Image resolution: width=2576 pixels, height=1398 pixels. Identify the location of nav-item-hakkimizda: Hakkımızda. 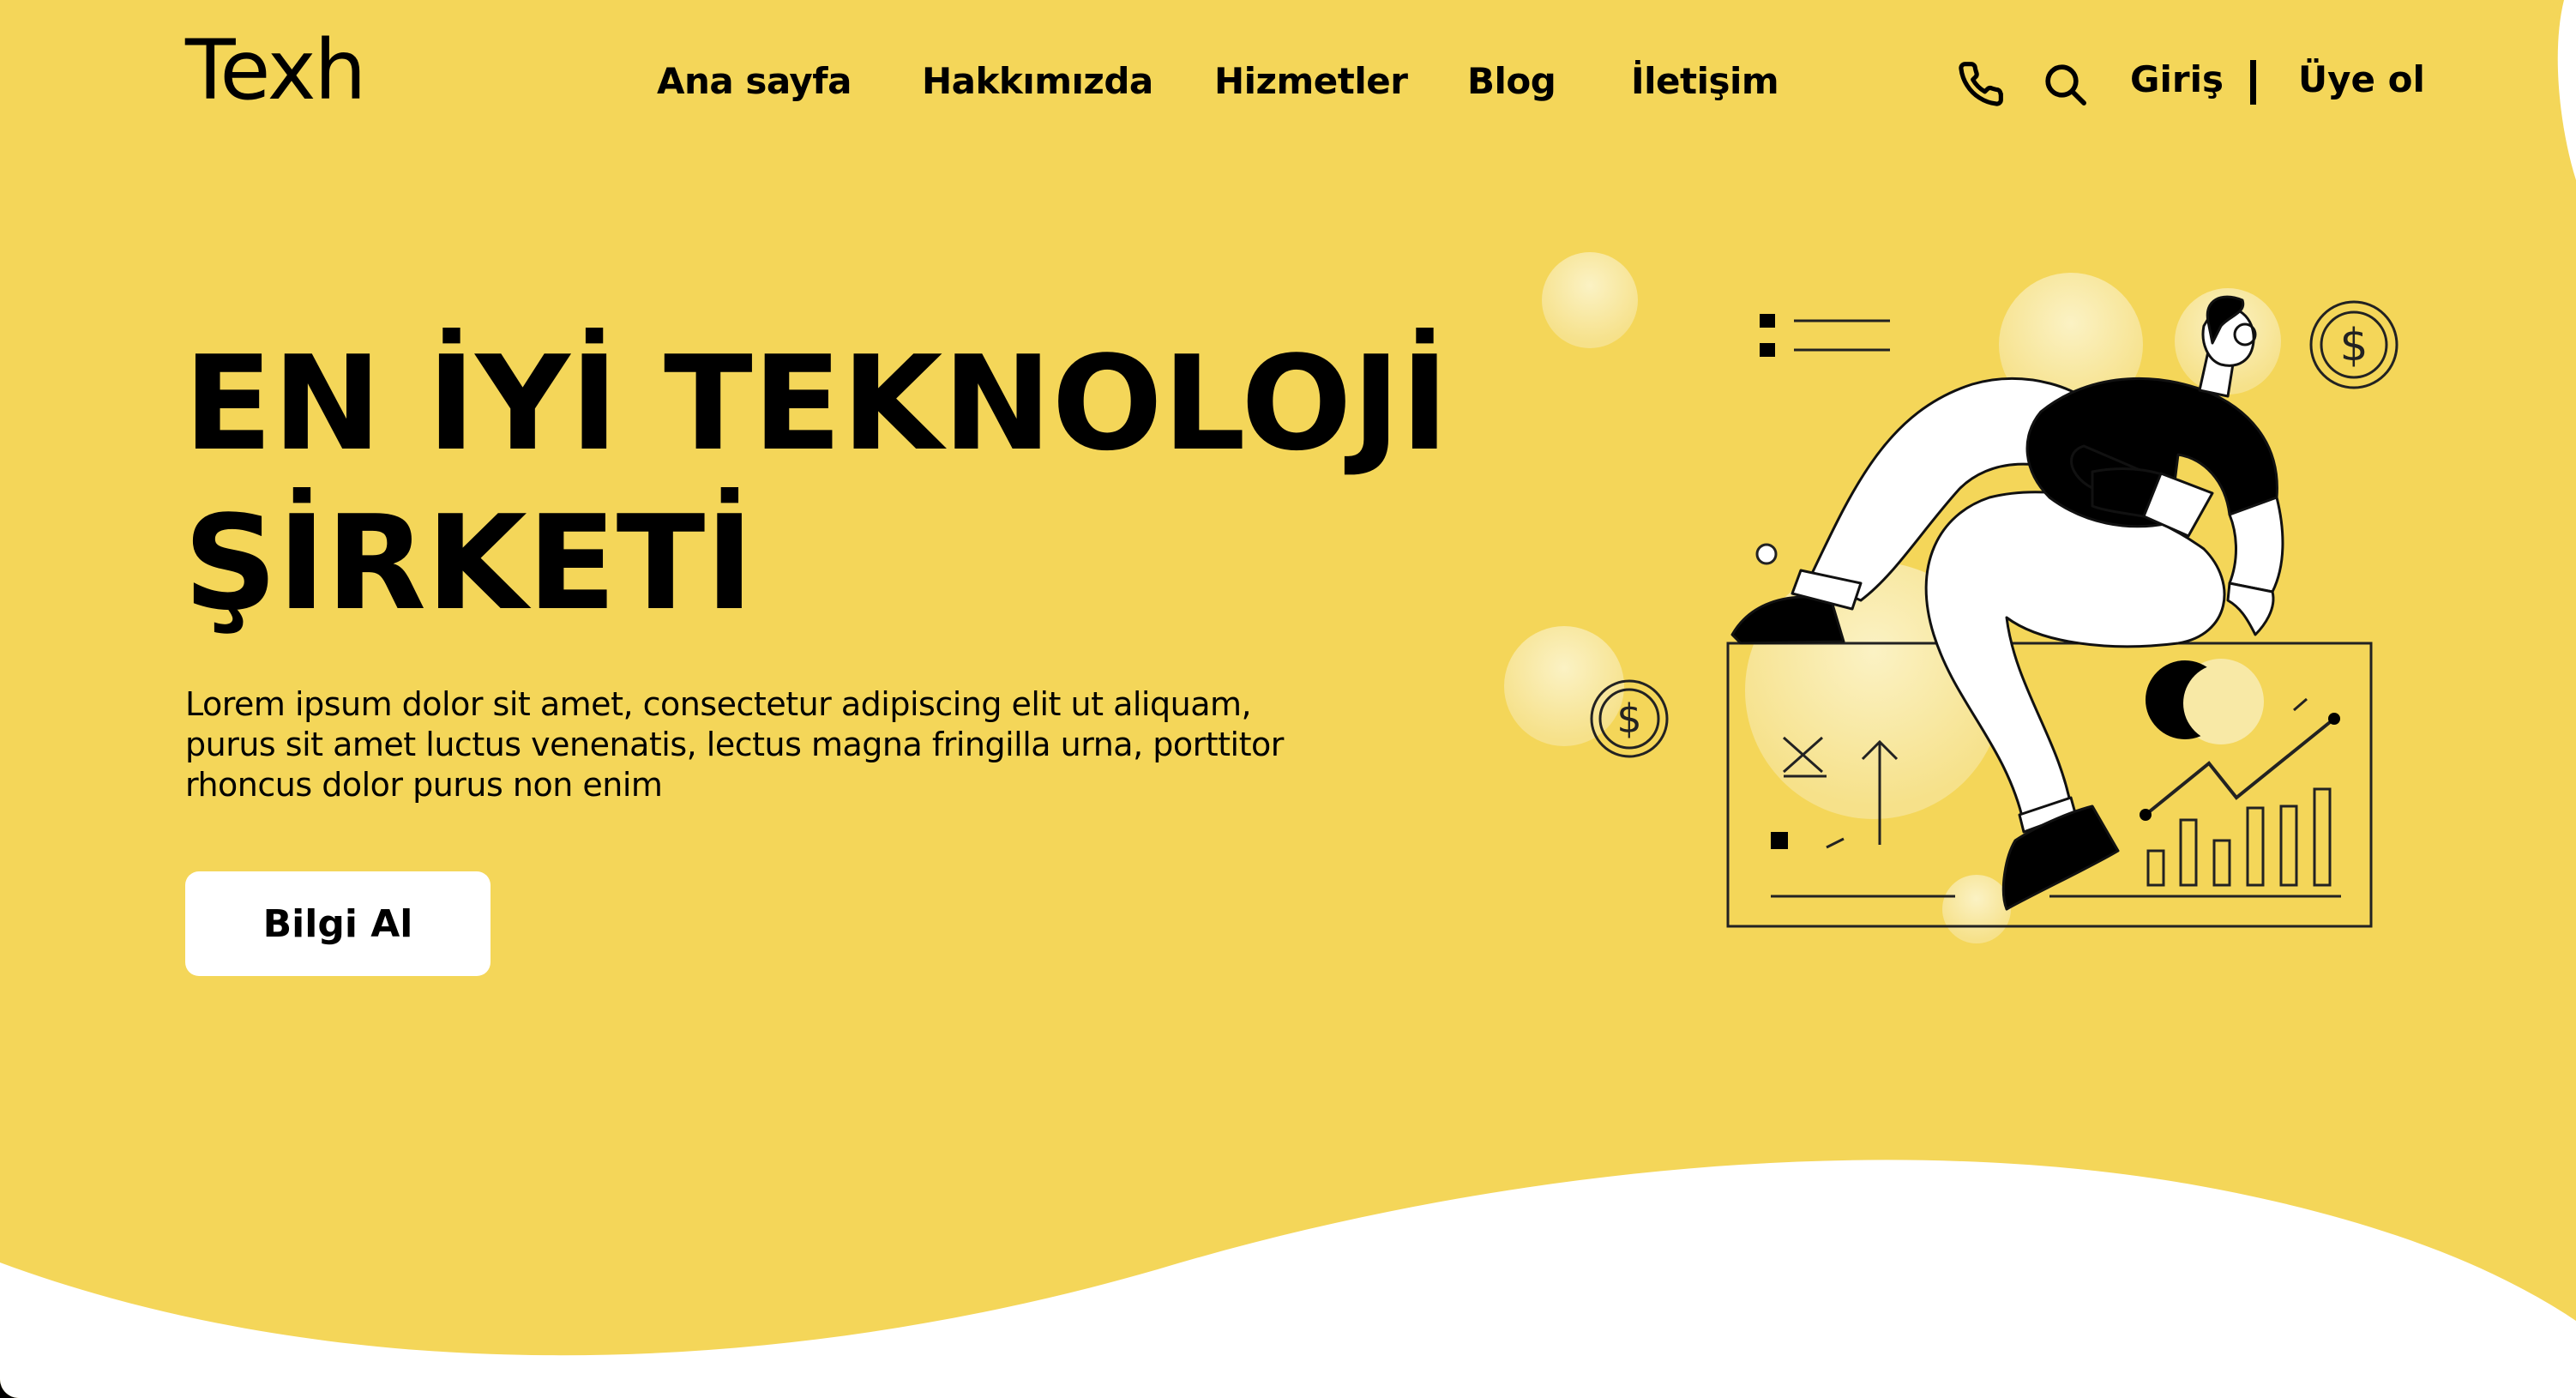
(1037, 81).